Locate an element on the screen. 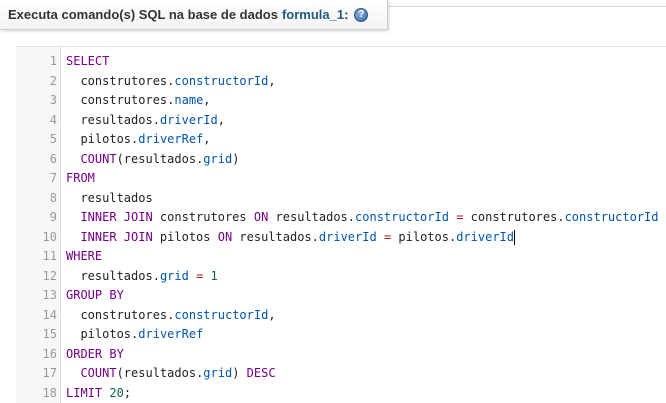 This screenshot has height=403, width=666. line-number: 1 is located at coordinates (53, 61).